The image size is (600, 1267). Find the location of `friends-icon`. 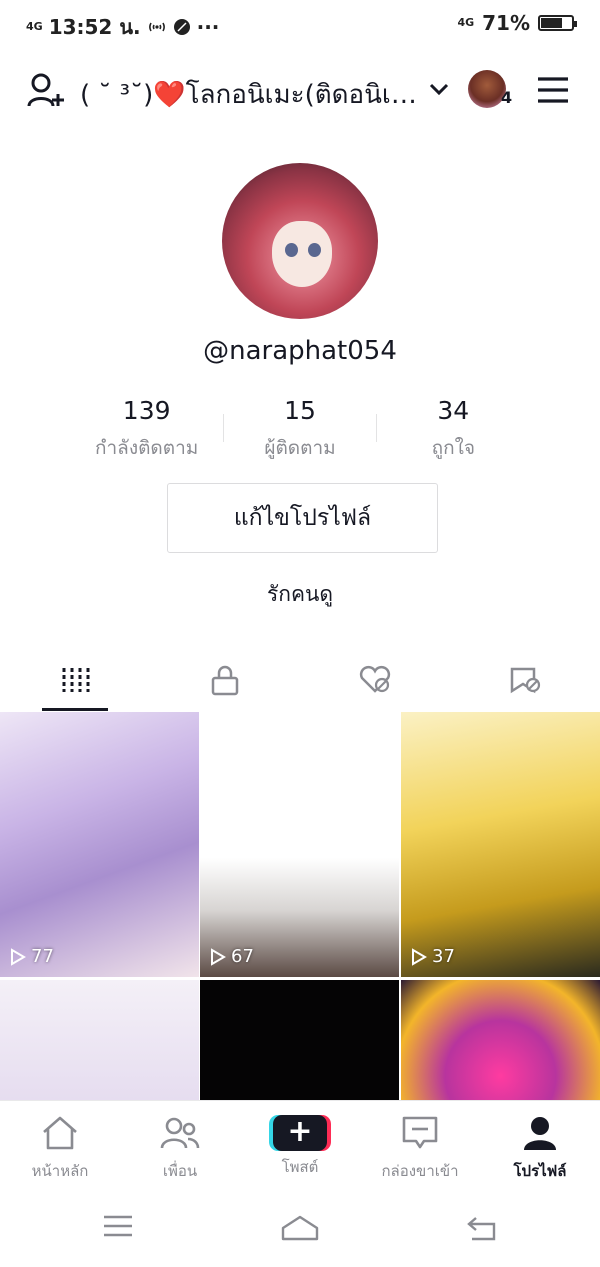

friends-icon is located at coordinates (180, 1133).